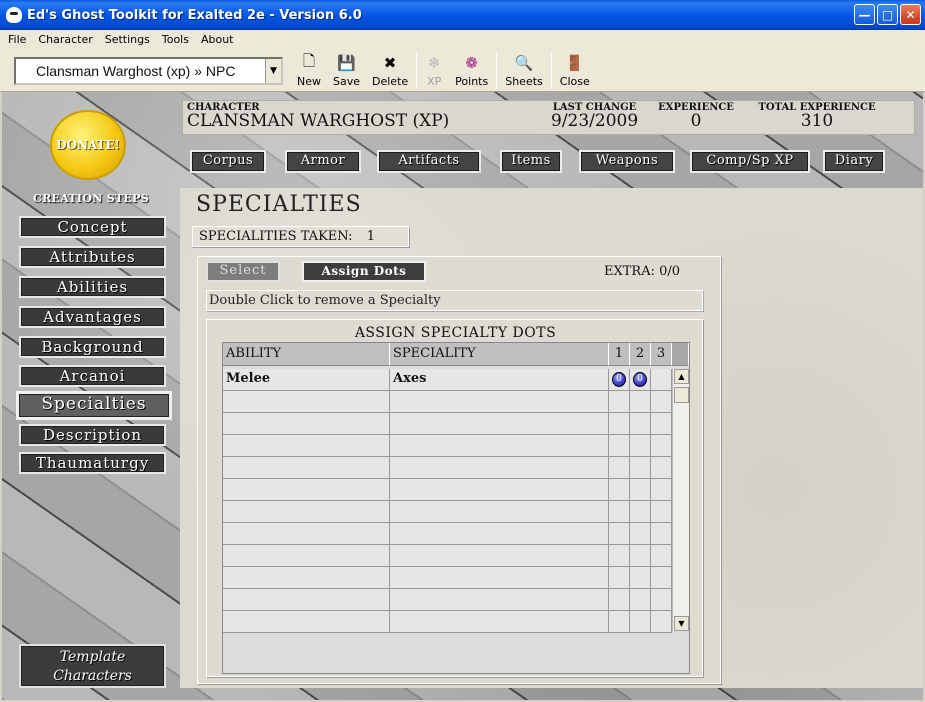  I want to click on delete-button: ✖ Delete, so click(390, 71).